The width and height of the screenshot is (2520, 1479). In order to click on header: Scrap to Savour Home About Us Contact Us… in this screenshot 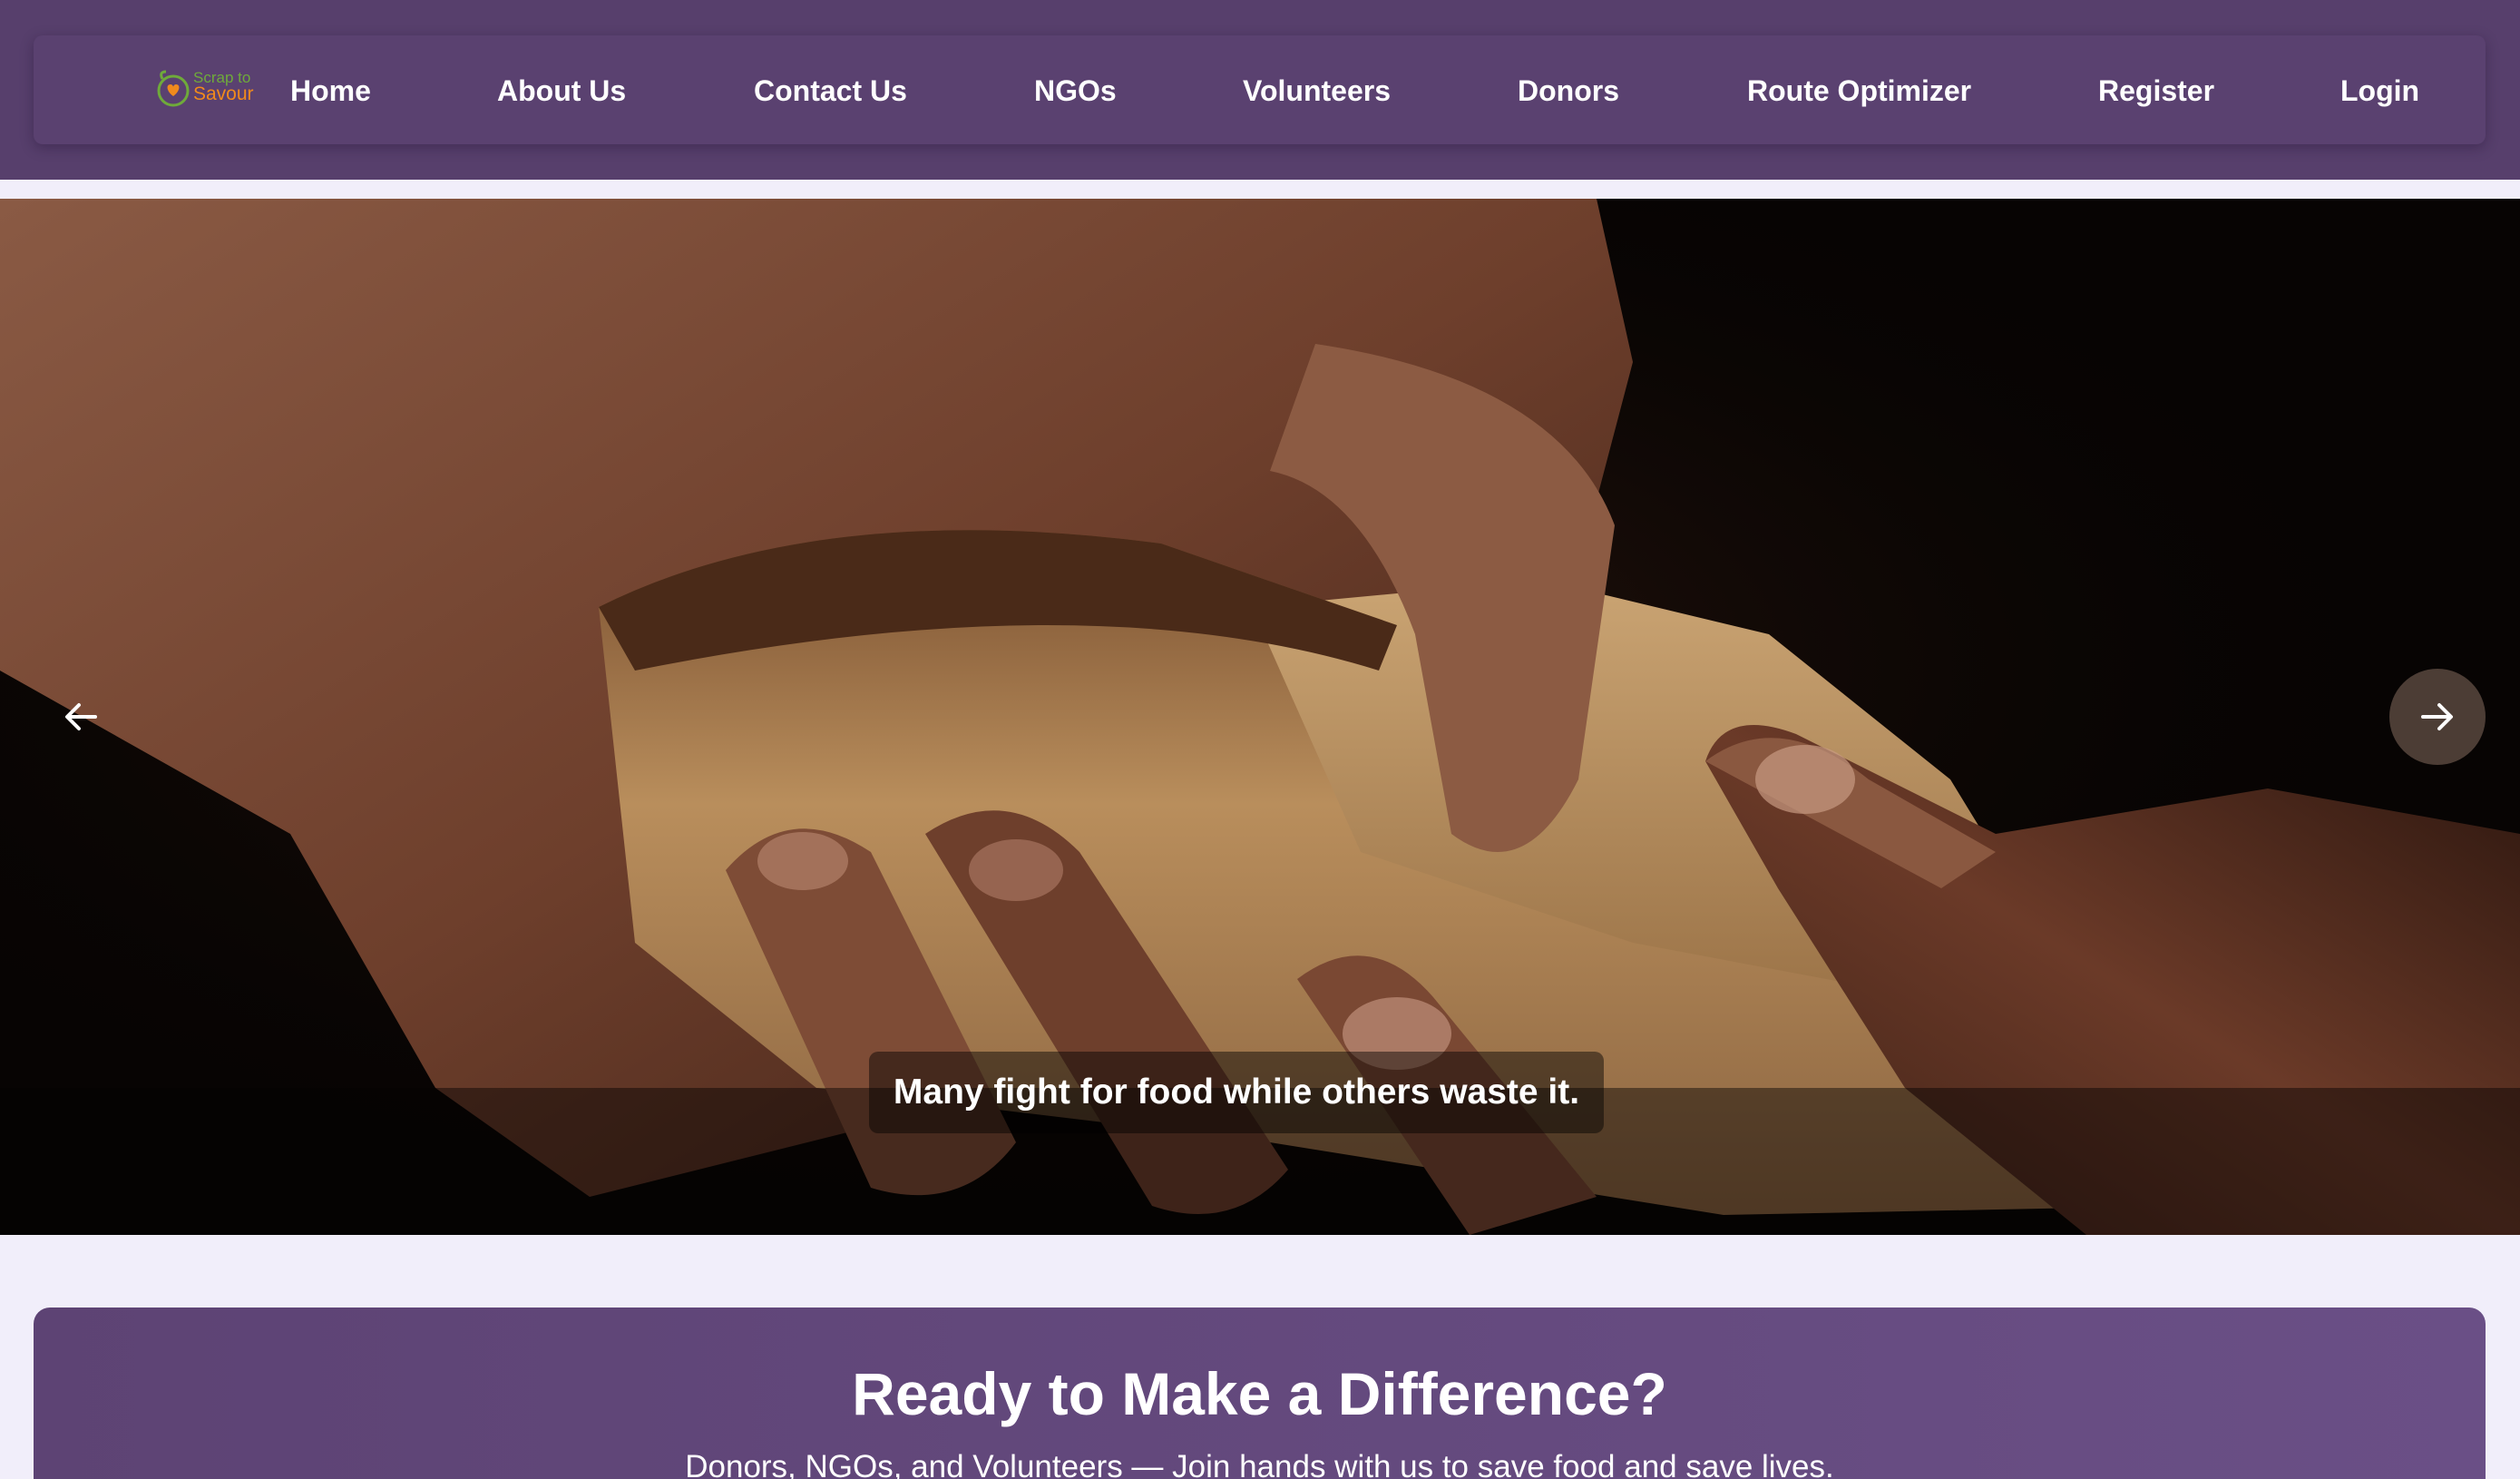, I will do `click(1260, 90)`.